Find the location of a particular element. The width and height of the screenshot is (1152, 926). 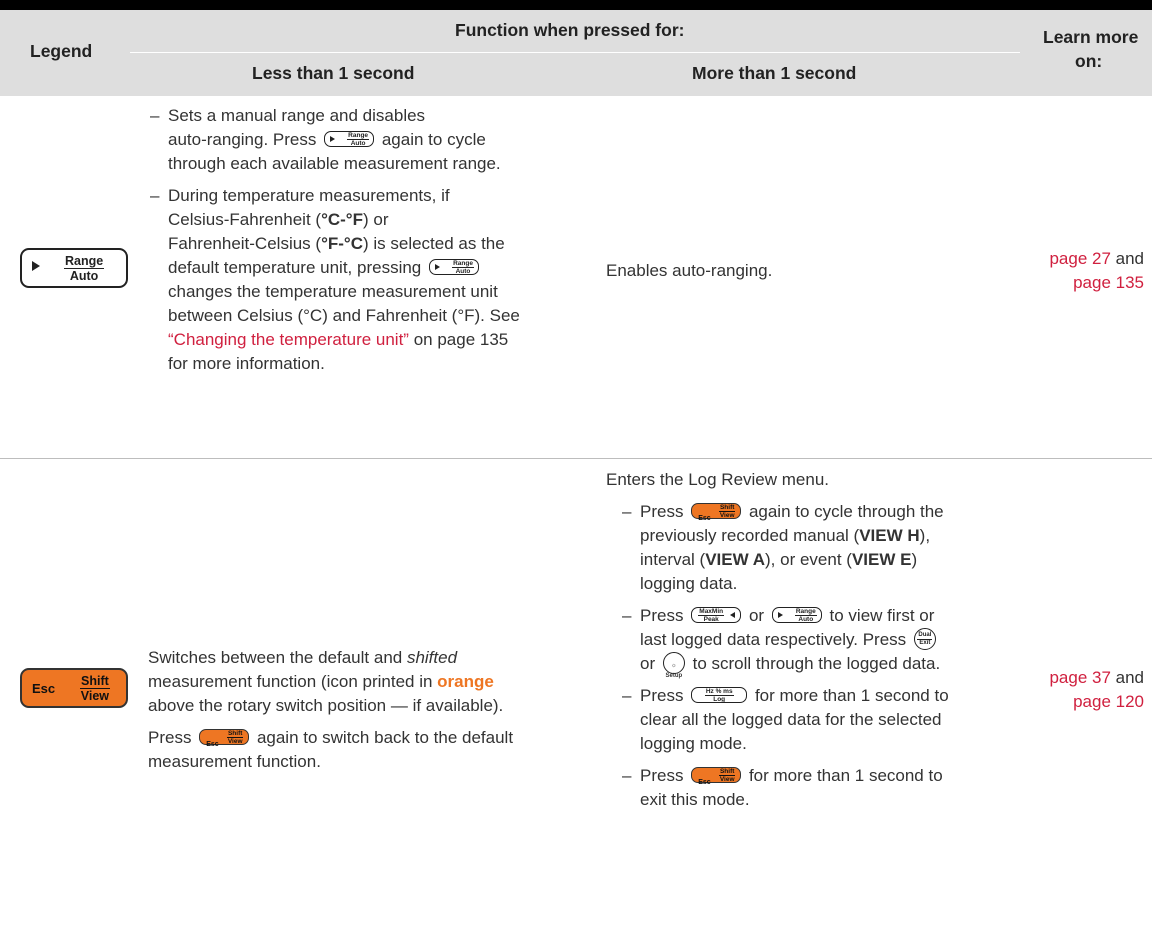

header-divider is located at coordinates (575, 52).